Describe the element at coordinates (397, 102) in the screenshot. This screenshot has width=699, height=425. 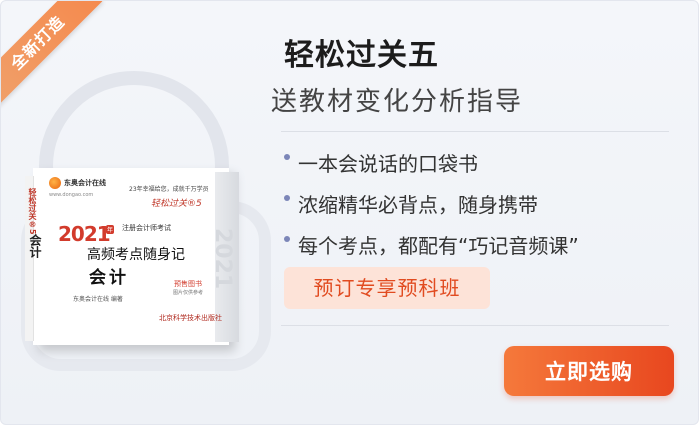
I see `product-subtitle: 送教材变化分析指导` at that location.